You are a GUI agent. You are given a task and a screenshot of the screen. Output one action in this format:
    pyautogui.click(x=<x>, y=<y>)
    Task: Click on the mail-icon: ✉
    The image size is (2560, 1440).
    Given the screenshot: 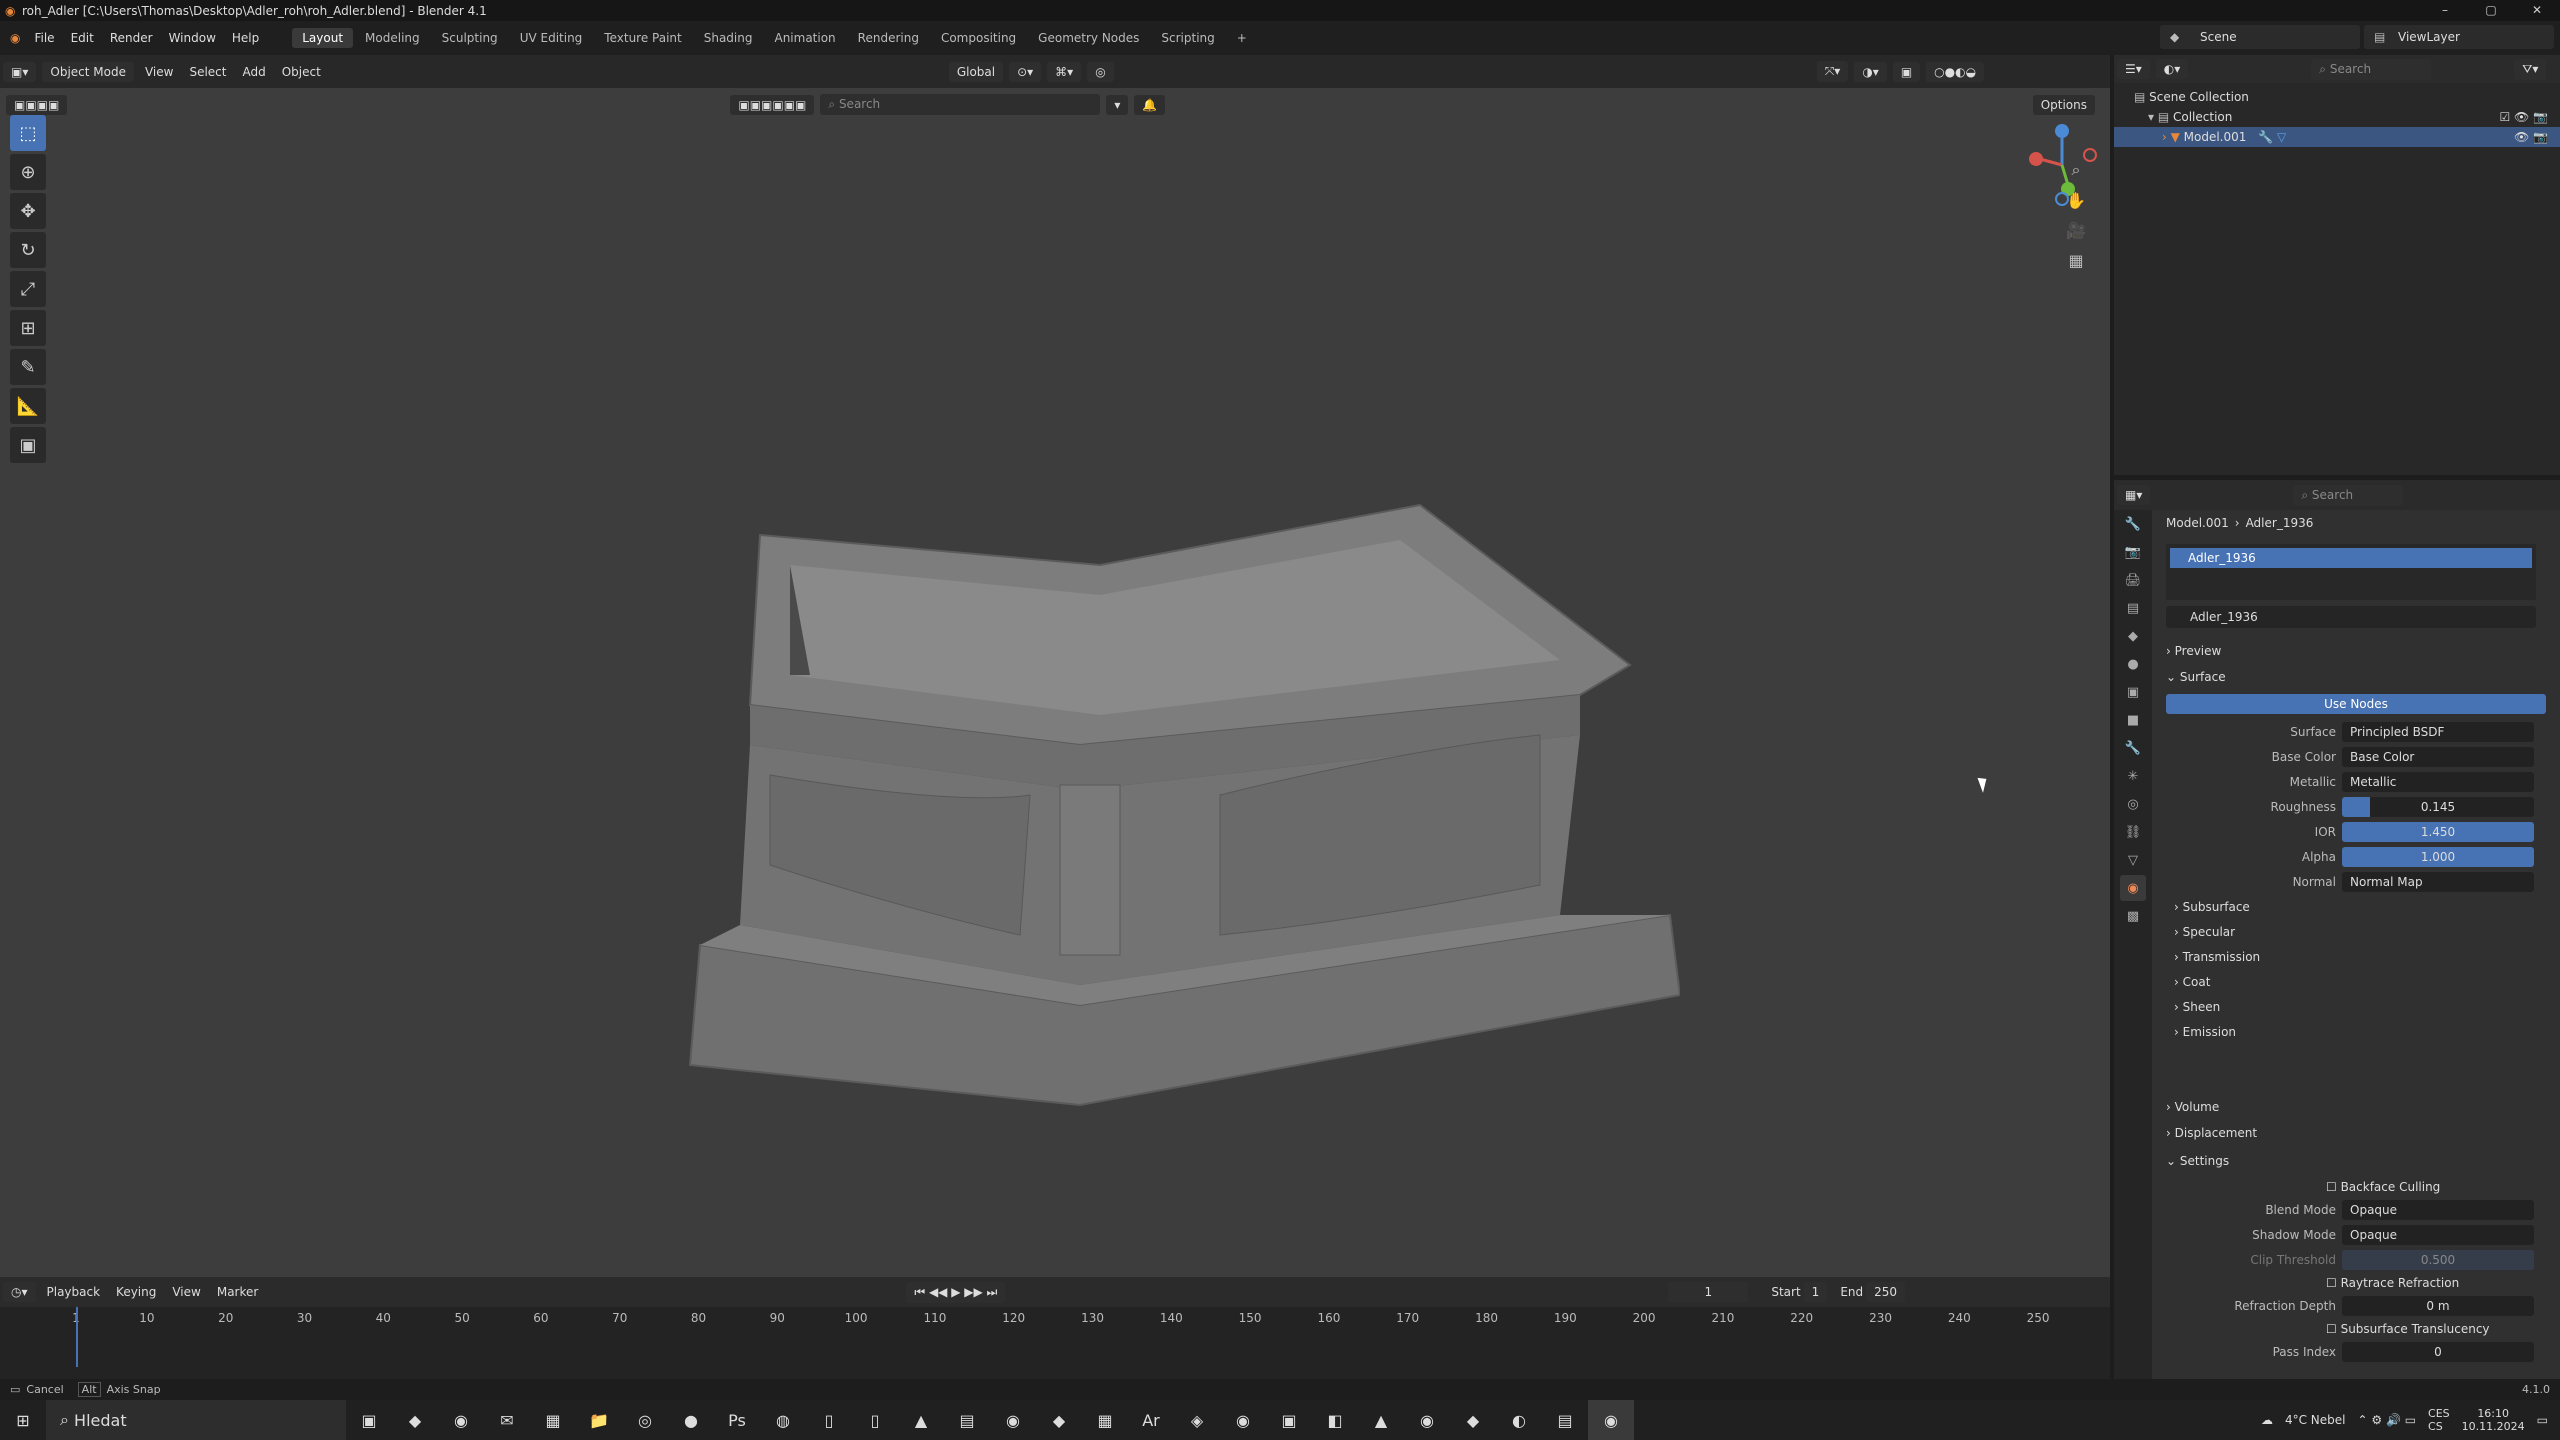 What is the action you would take?
    pyautogui.click(x=507, y=1420)
    